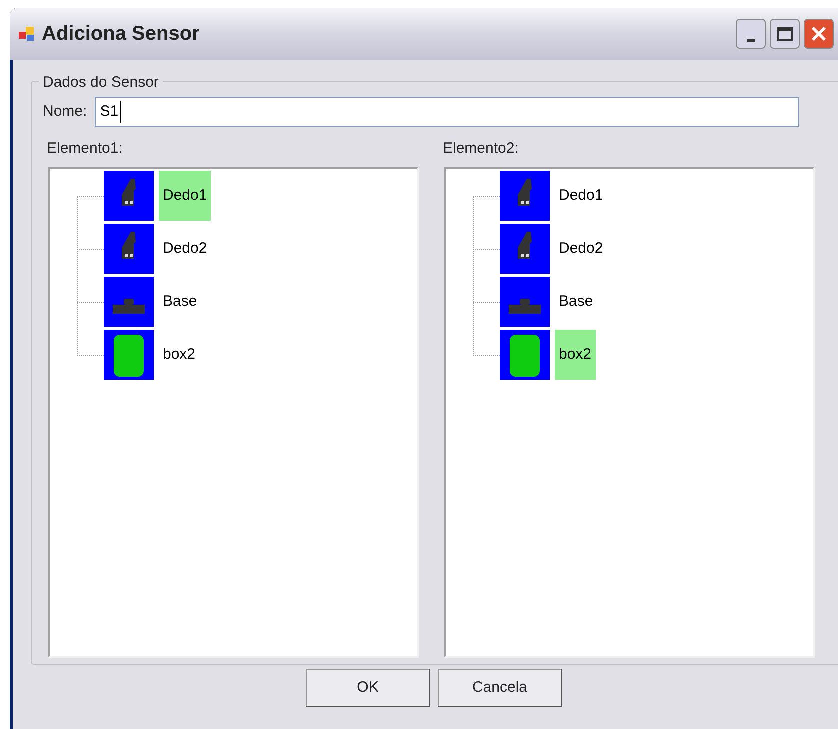 The height and width of the screenshot is (729, 838). I want to click on close-icon, so click(819, 34).